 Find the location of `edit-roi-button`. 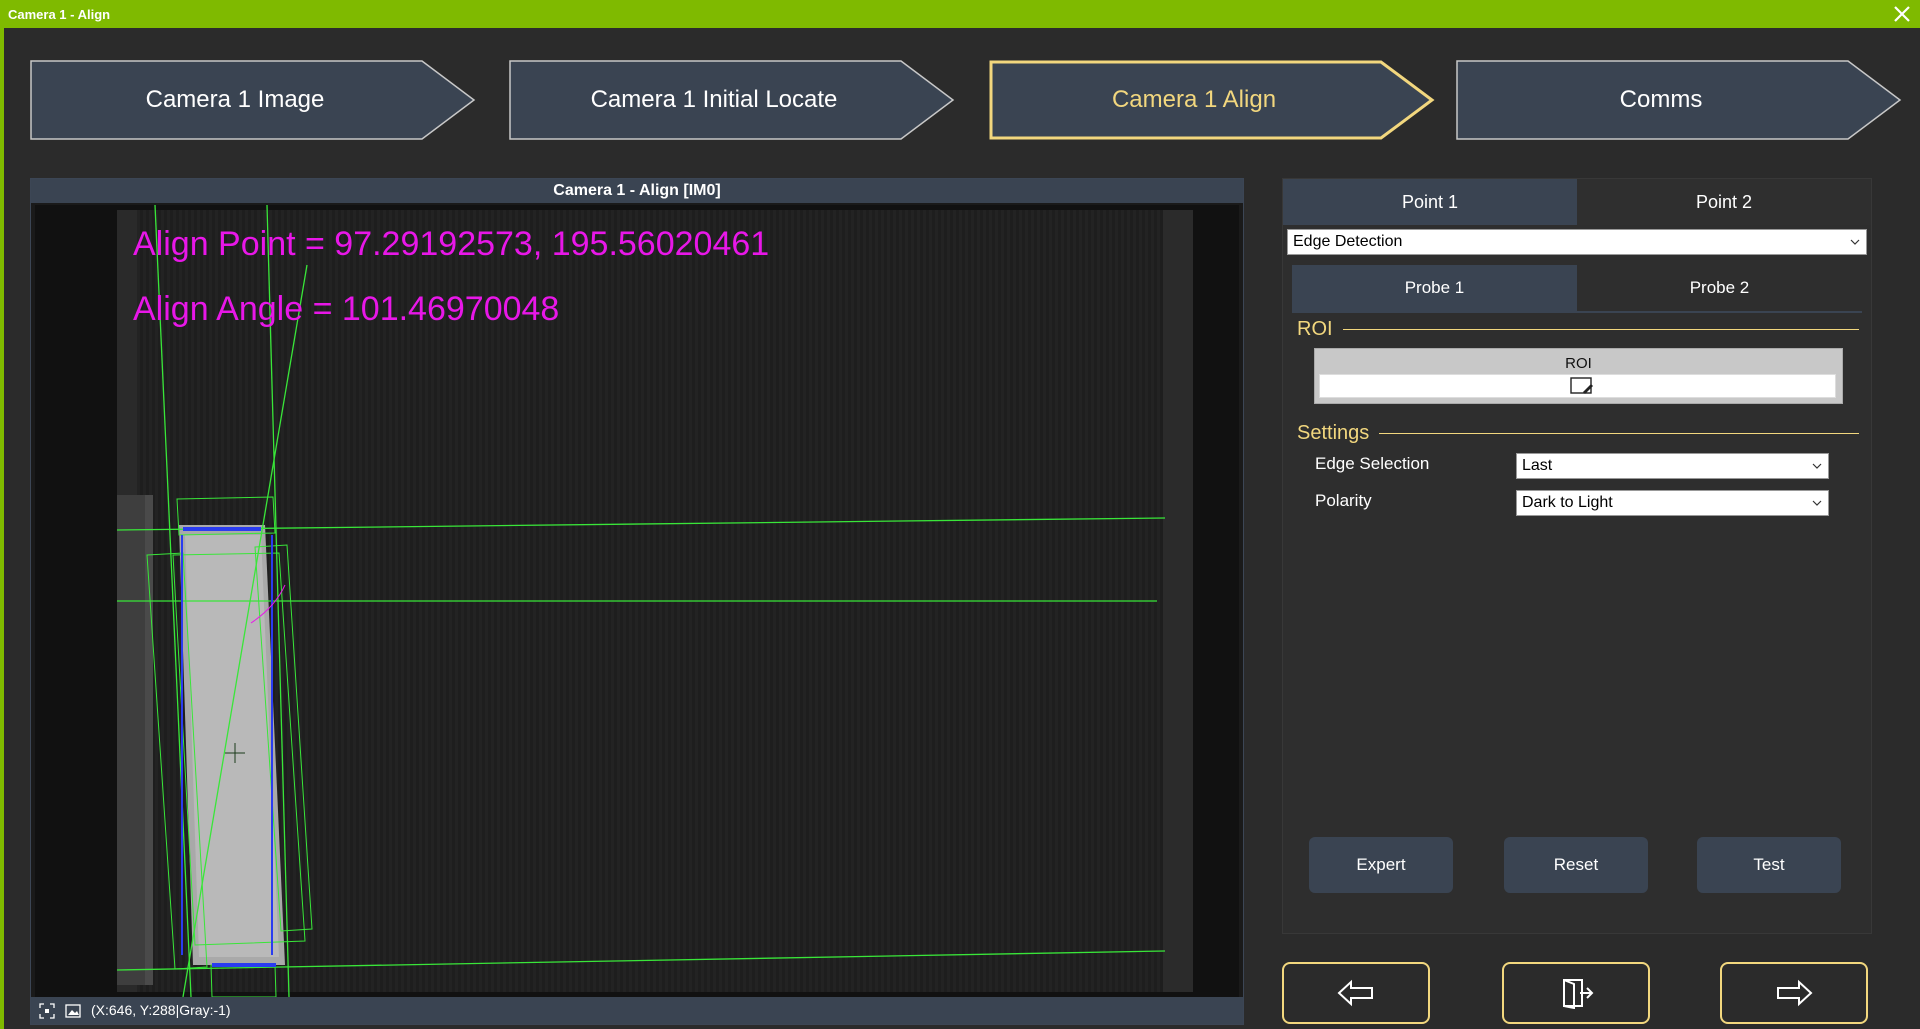

edit-roi-button is located at coordinates (1577, 386).